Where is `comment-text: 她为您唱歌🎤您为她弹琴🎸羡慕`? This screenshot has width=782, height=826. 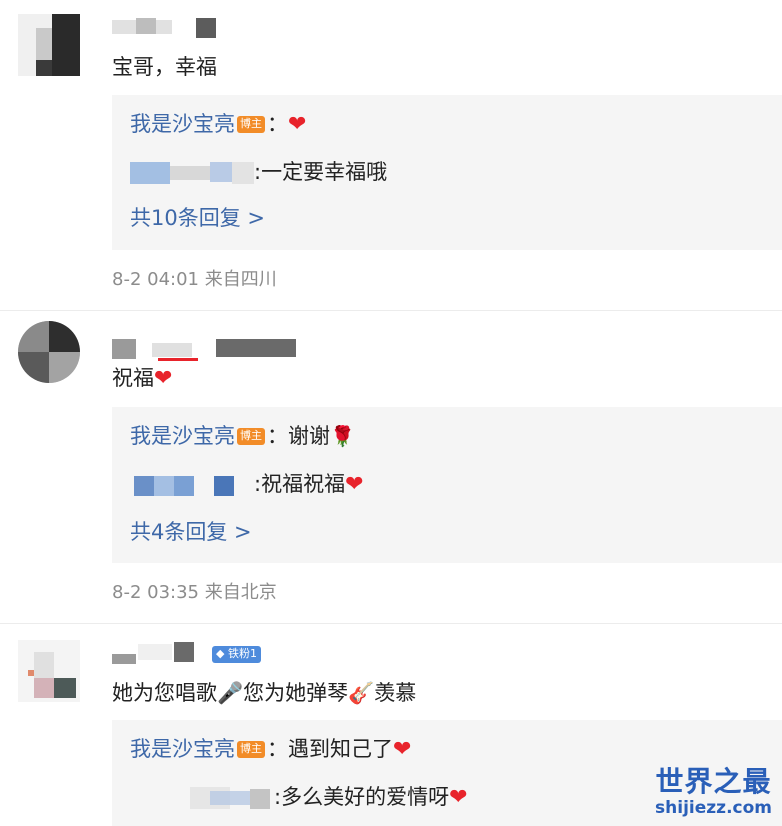 comment-text: 她为您唱歌🎤您为她弹琴🎸羡慕 is located at coordinates (264, 693).